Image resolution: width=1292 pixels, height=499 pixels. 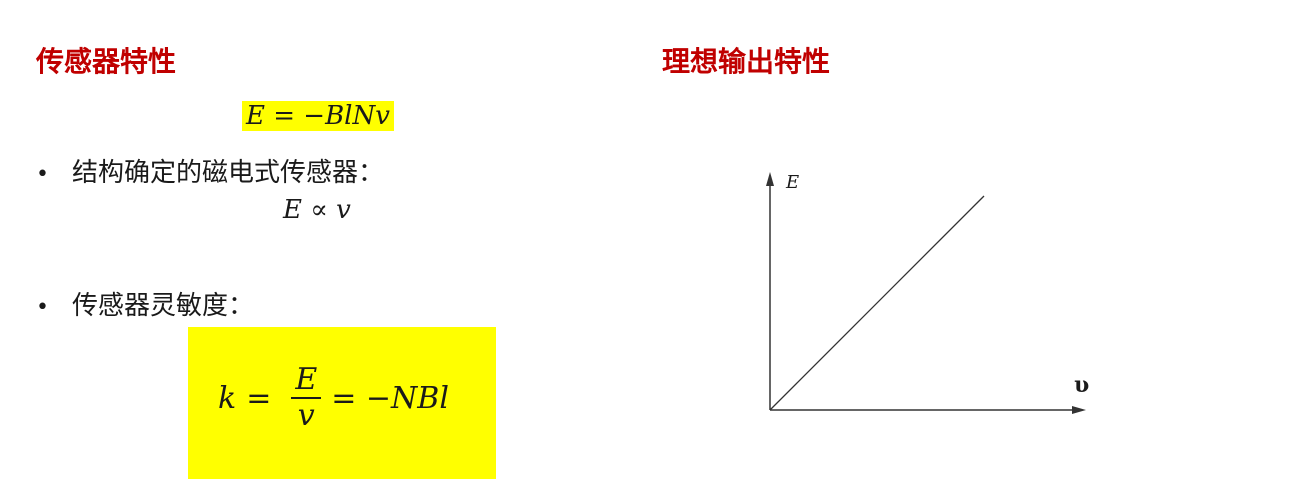 I want to click on bullet-text: 传感器灵敏度：, so click(x=163, y=306).